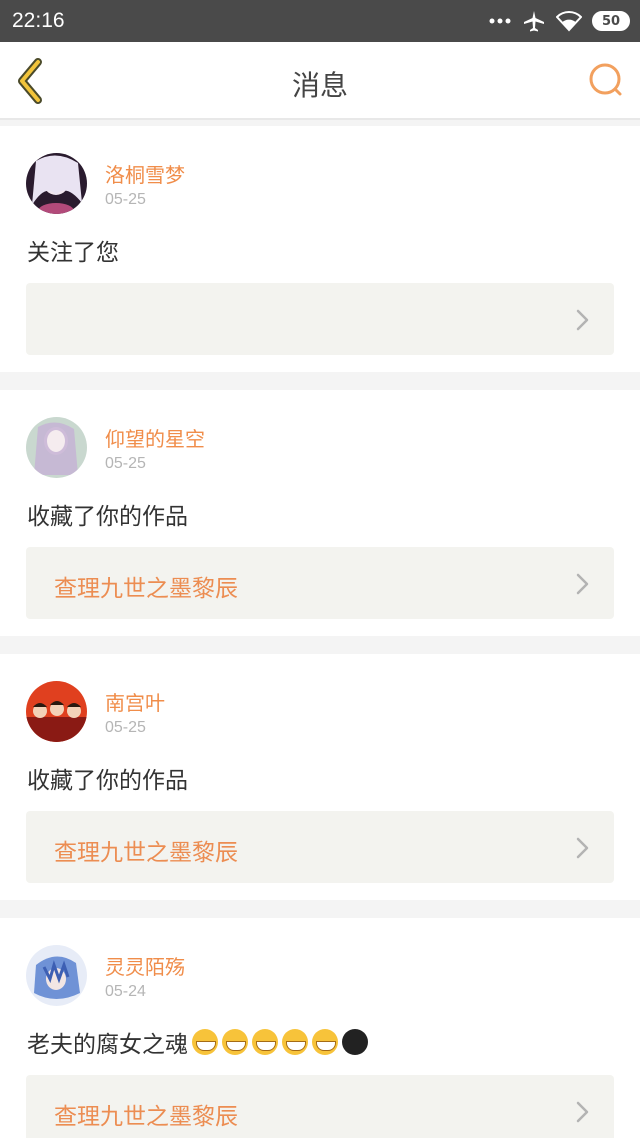 The width and height of the screenshot is (640, 1138). I want to click on message-text: 老夫的腐女之魂, so click(197, 1042).